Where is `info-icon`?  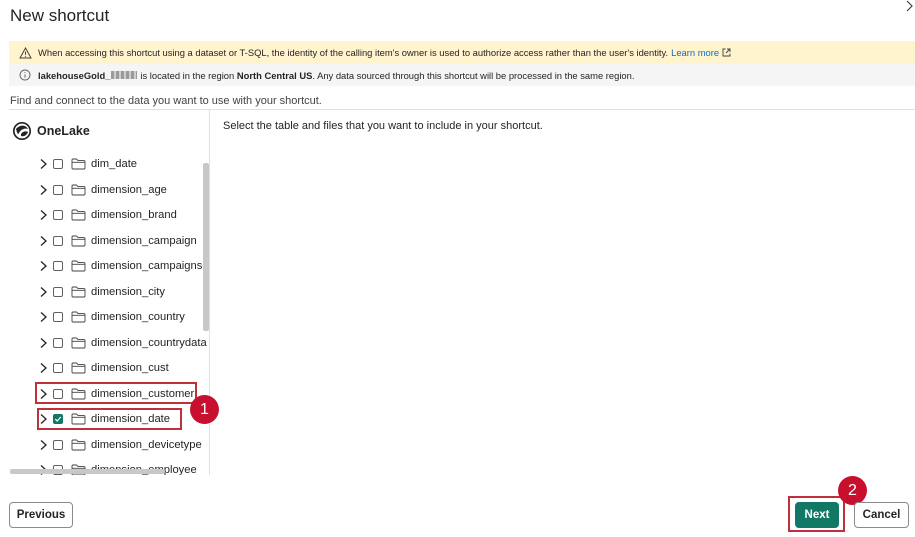
info-icon is located at coordinates (25, 75).